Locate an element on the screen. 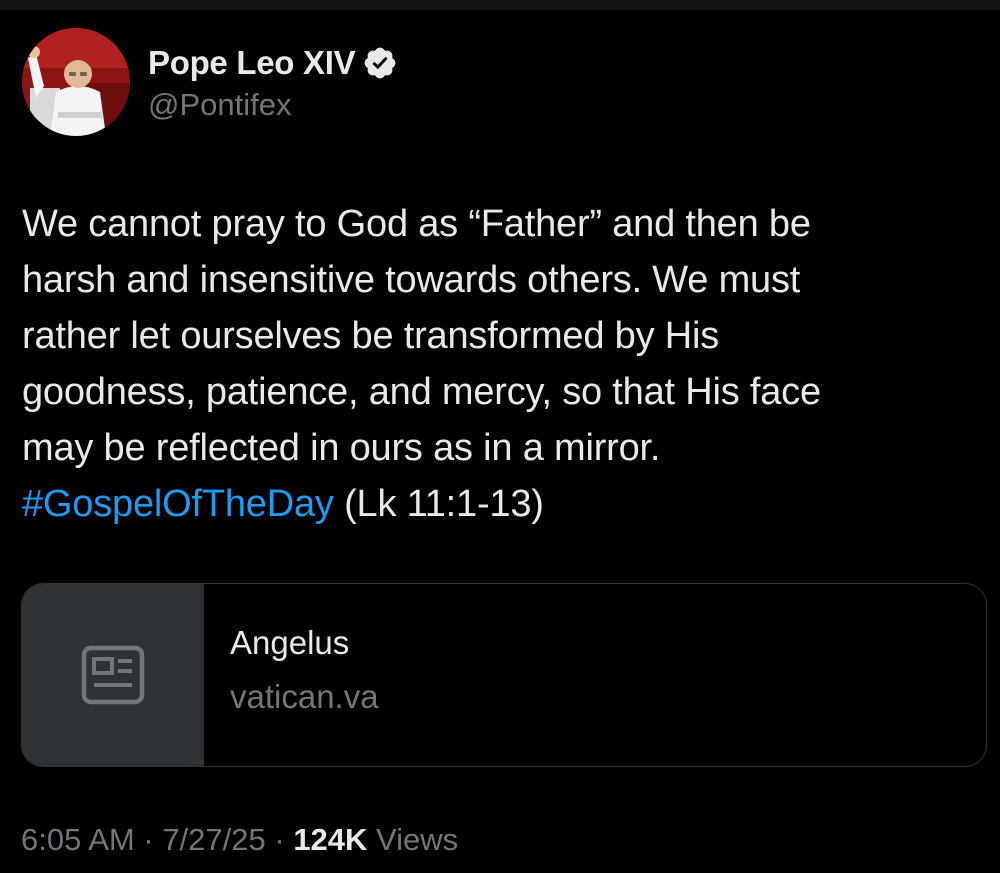 The width and height of the screenshot is (1000, 873). avatar-image is located at coordinates (76, 82).